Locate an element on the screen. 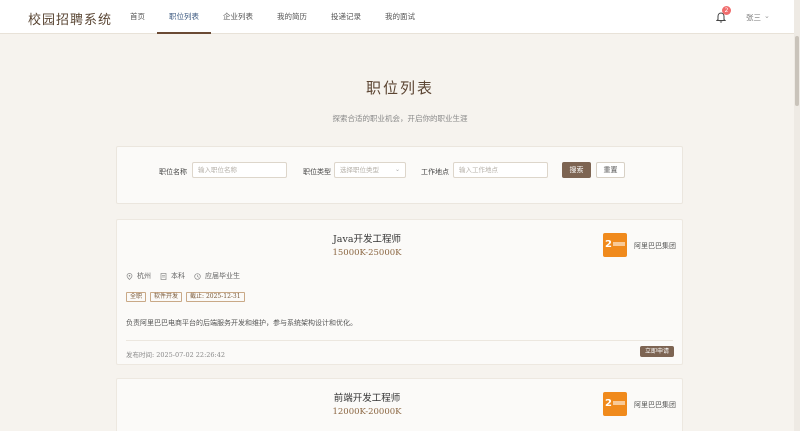 The width and height of the screenshot is (800, 431). job-name-input: 输入职位名称 is located at coordinates (239, 170).